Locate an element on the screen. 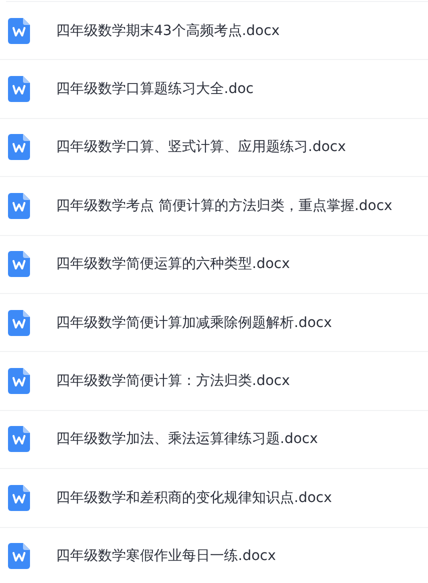 The height and width of the screenshot is (583, 428). file-name: 四年级数学简便计算：方法归类.docx is located at coordinates (173, 381).